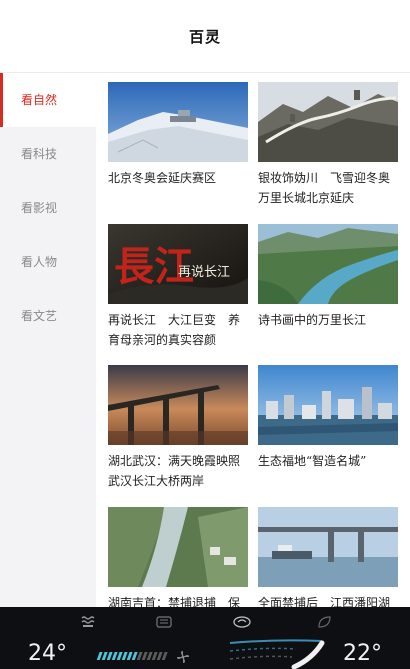  Describe the element at coordinates (204, 272) in the screenshot. I see `subtitle-art-text: 再说长江` at that location.